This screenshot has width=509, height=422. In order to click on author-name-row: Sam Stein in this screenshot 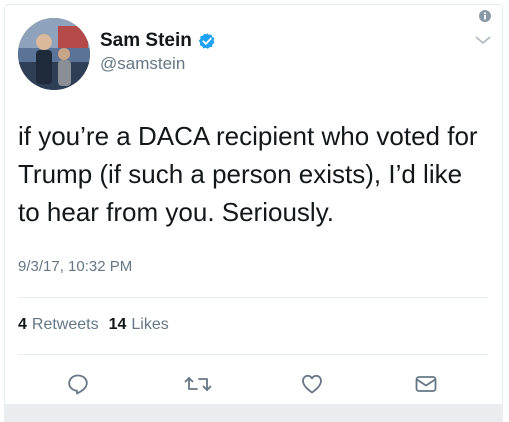, I will do `click(158, 41)`.